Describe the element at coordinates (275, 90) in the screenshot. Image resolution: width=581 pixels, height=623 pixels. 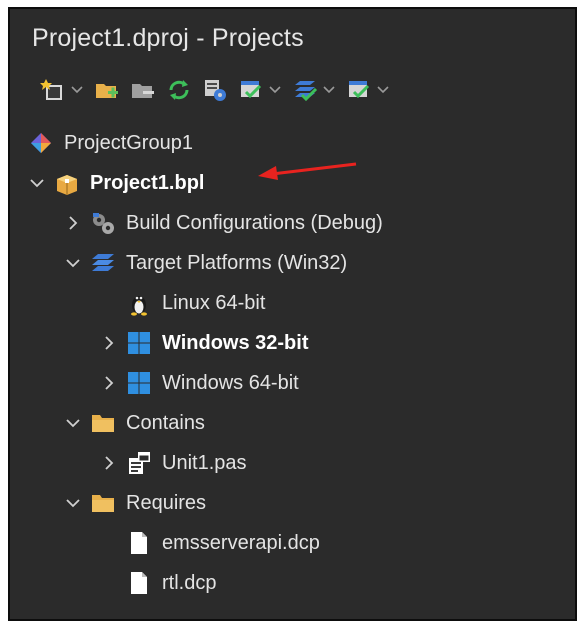
I see `build-config-dropdown-chevron-icon` at that location.